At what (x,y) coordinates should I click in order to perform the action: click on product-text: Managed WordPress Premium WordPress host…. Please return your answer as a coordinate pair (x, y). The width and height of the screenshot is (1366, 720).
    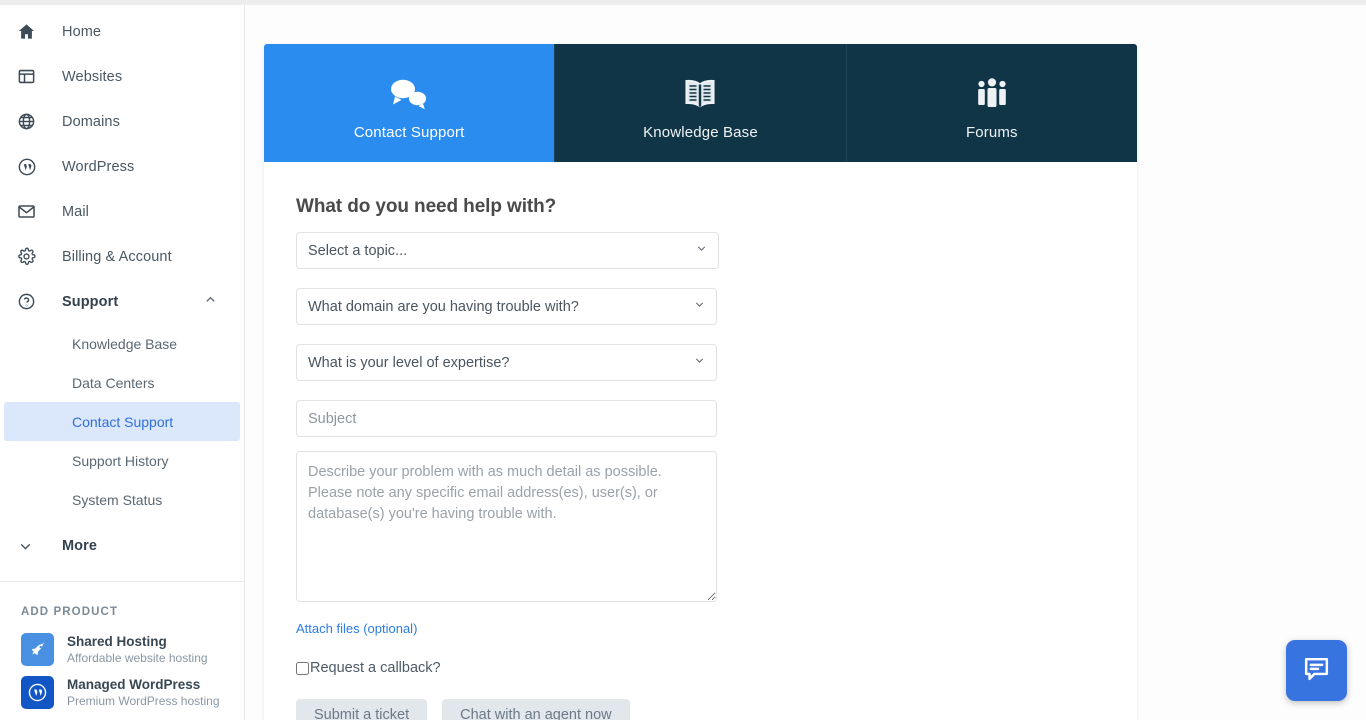
    Looking at the image, I should click on (143, 692).